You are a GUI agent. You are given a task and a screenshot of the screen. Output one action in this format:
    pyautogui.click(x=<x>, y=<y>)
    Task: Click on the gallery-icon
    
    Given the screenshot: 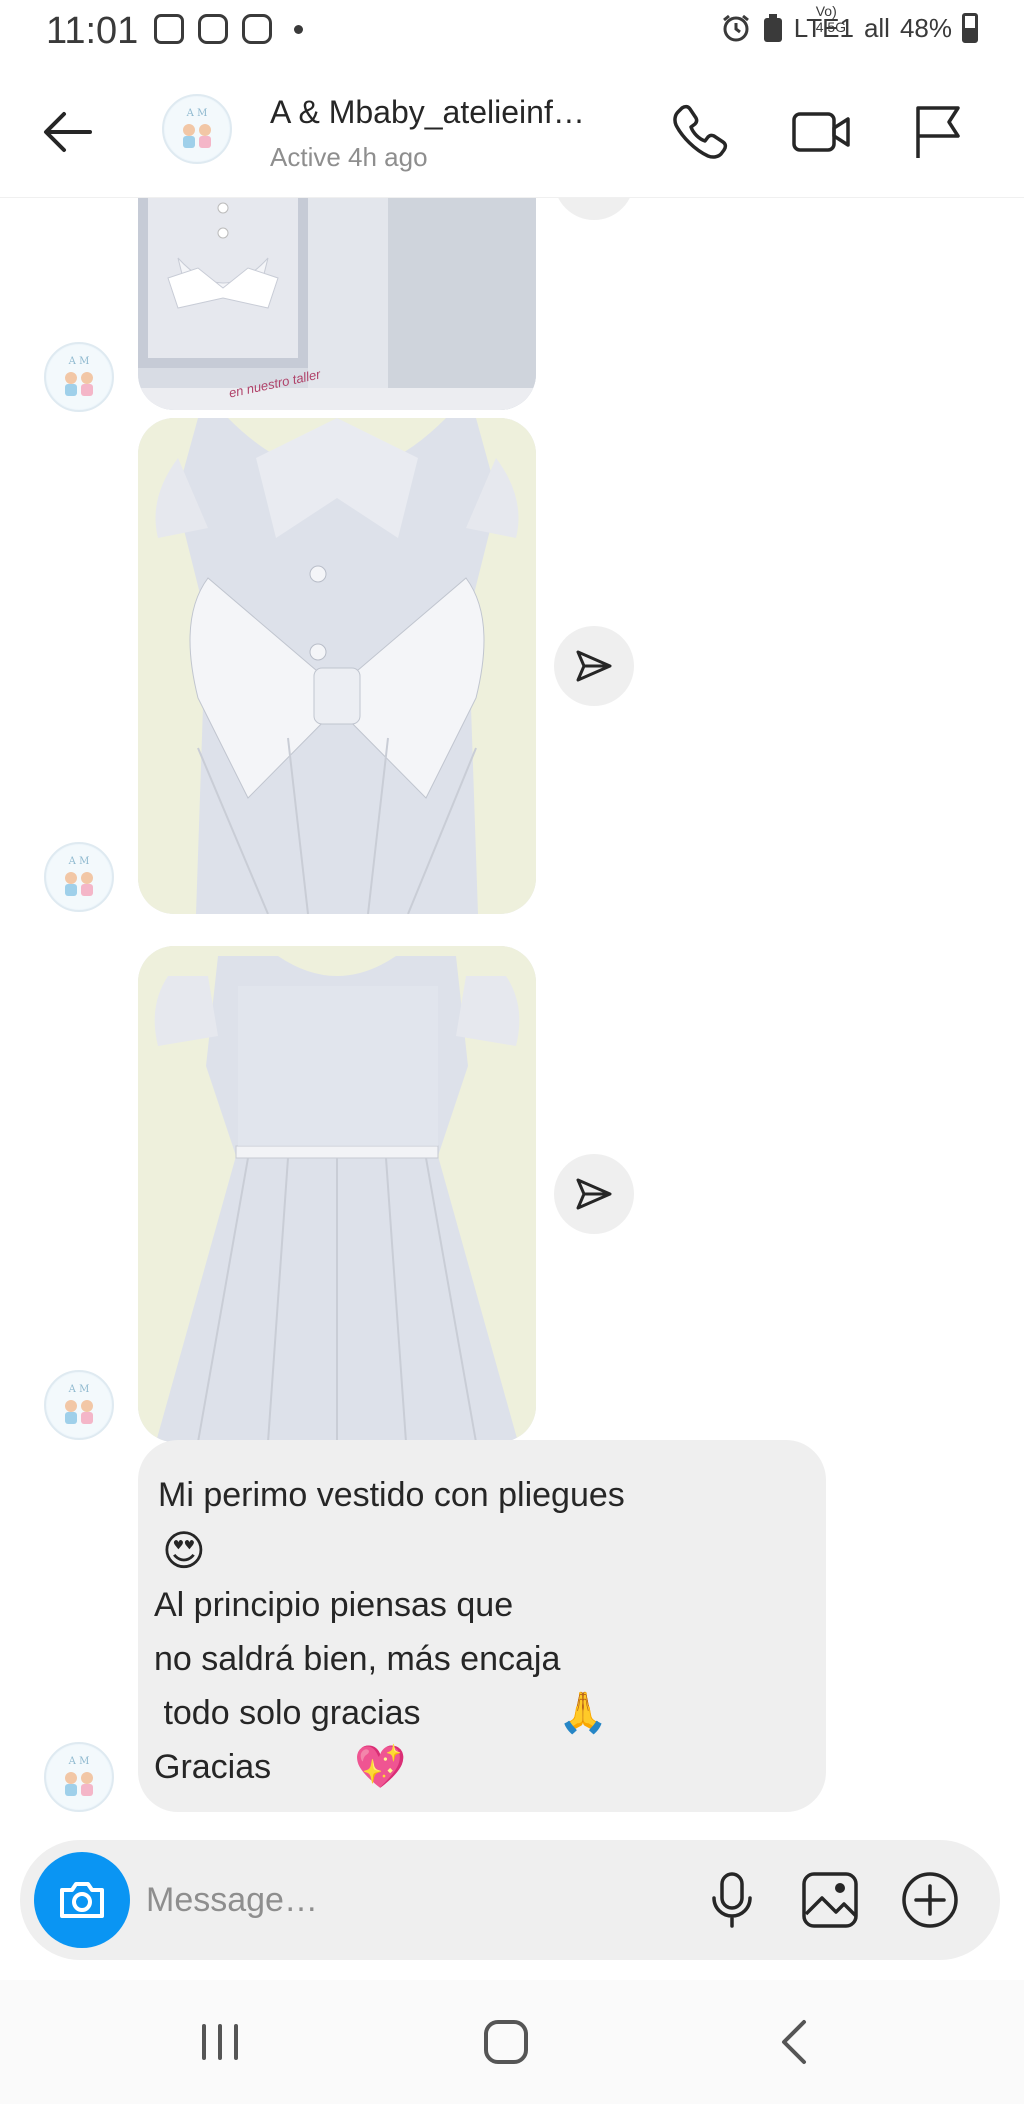 What is the action you would take?
    pyautogui.click(x=830, y=1900)
    